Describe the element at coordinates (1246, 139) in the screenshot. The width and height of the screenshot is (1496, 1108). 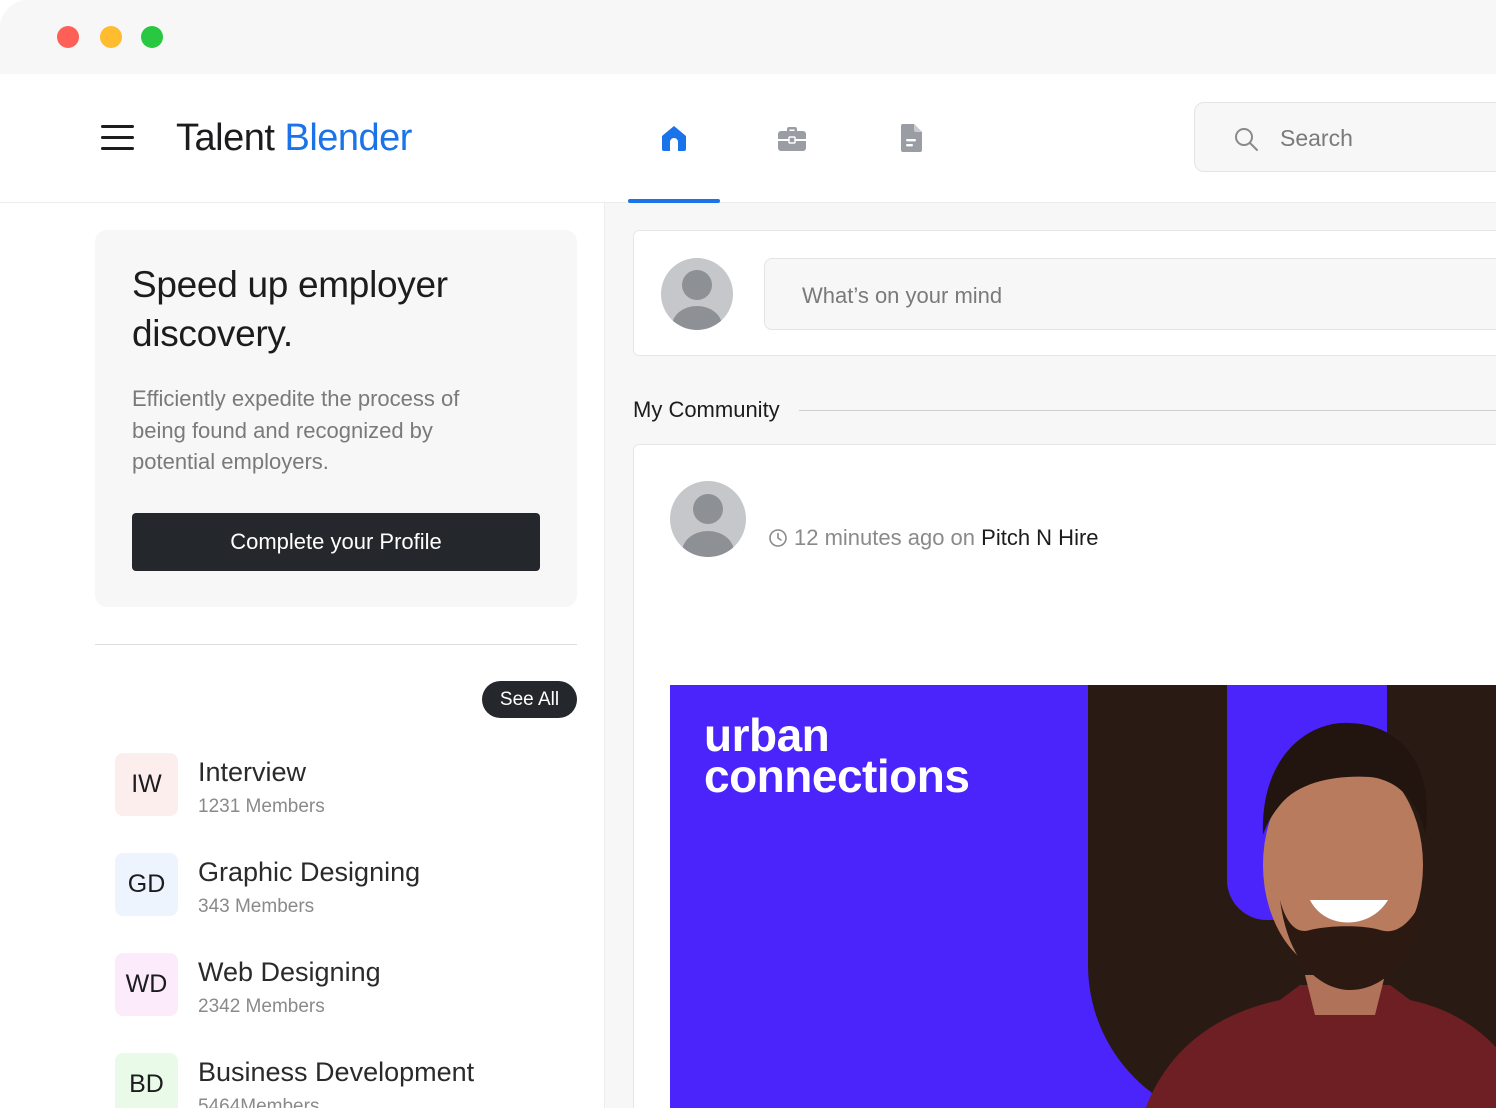
I see `search-icon` at that location.